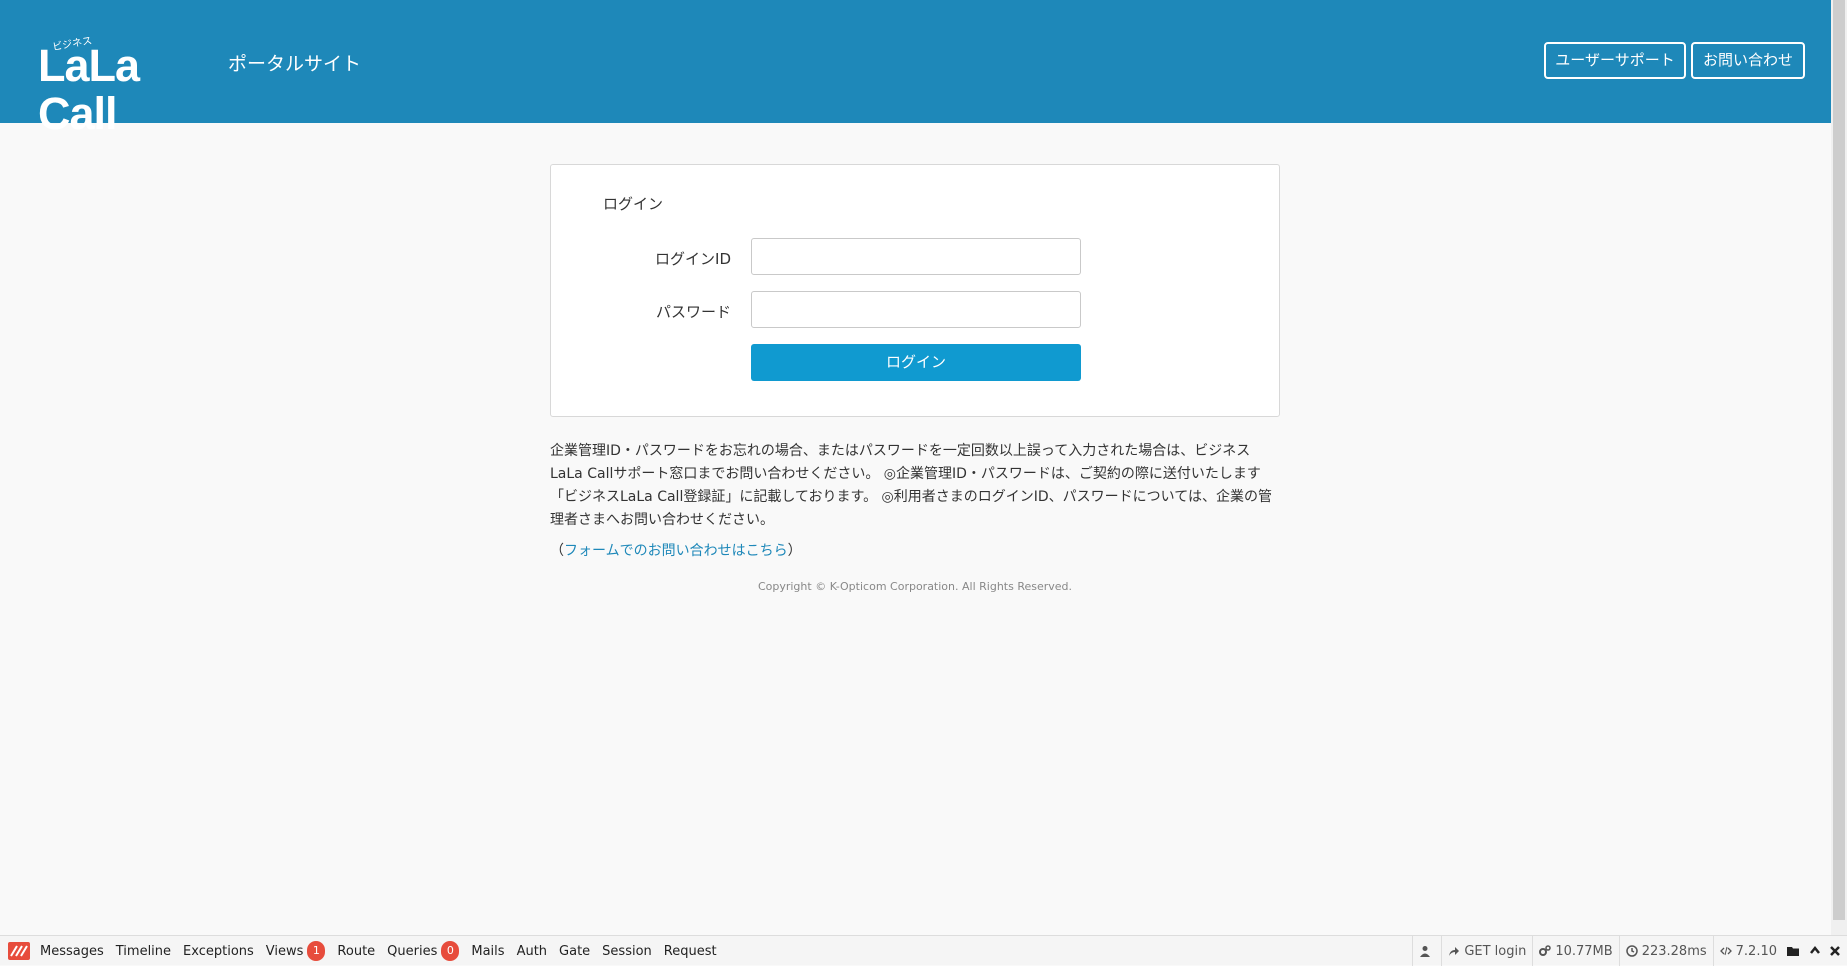  I want to click on debugbar-tab-label: Views, so click(284, 951).